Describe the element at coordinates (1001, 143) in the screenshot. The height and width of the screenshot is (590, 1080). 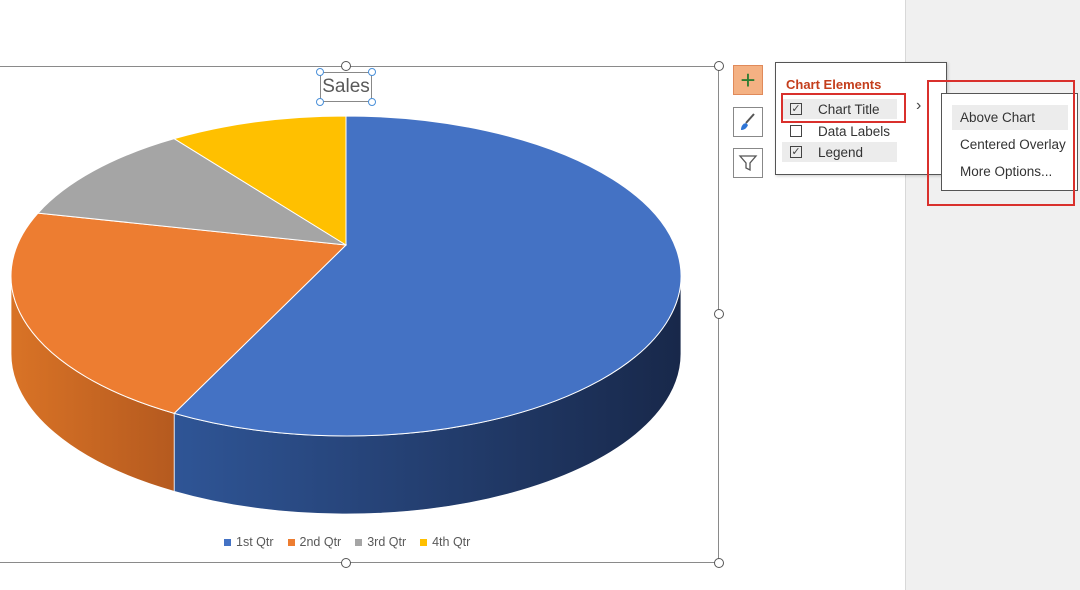
I see `highlight-box-submenu` at that location.